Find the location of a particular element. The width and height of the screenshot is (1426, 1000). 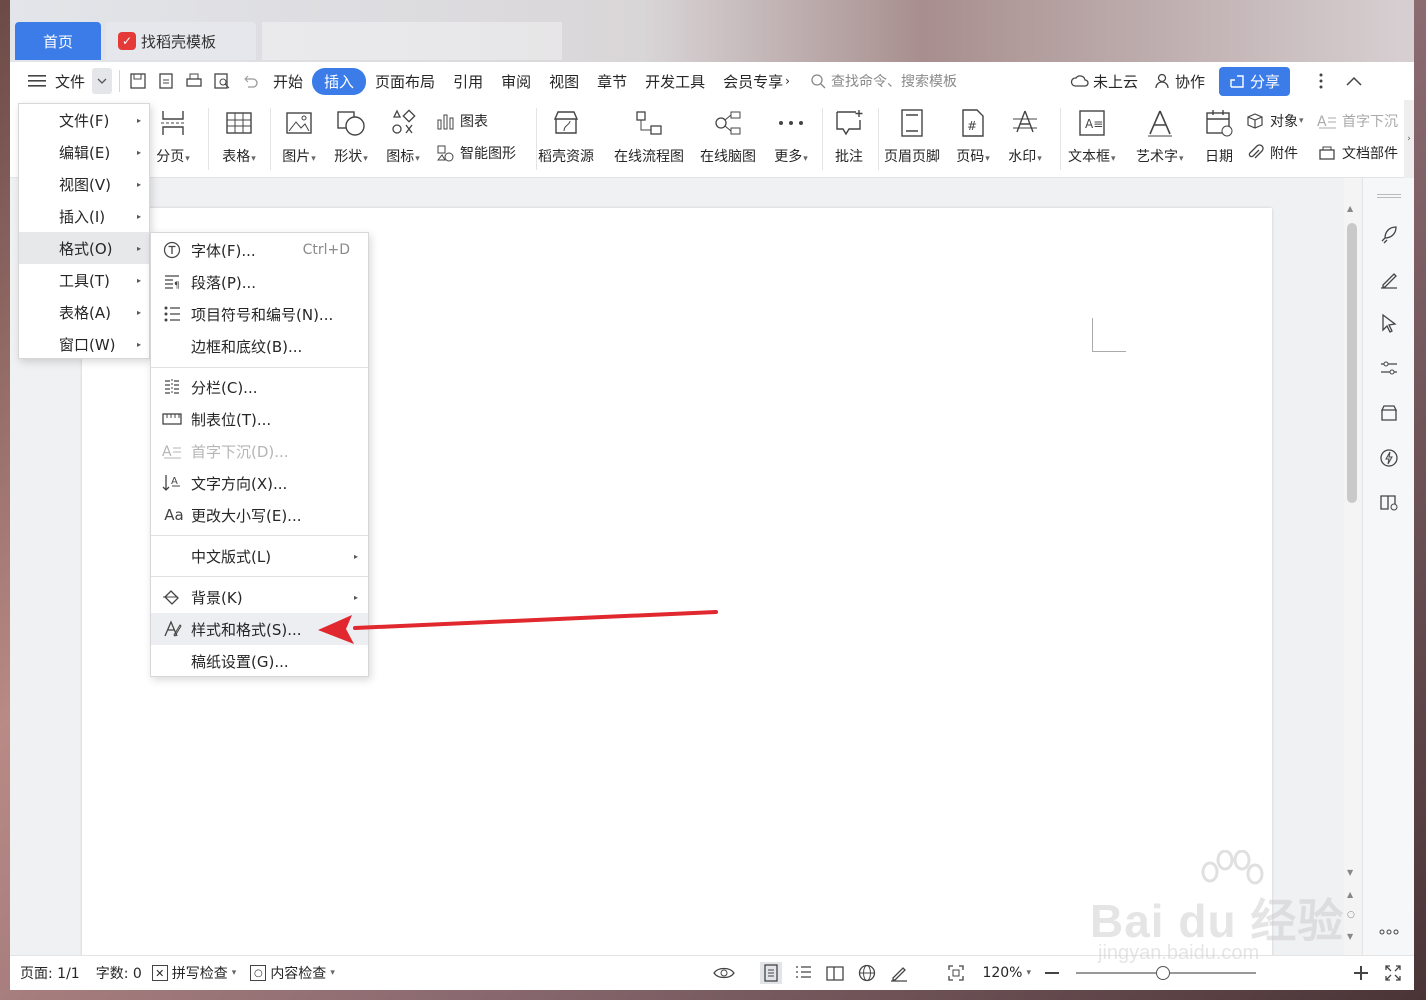

page-break-label: 分页 is located at coordinates (170, 157).